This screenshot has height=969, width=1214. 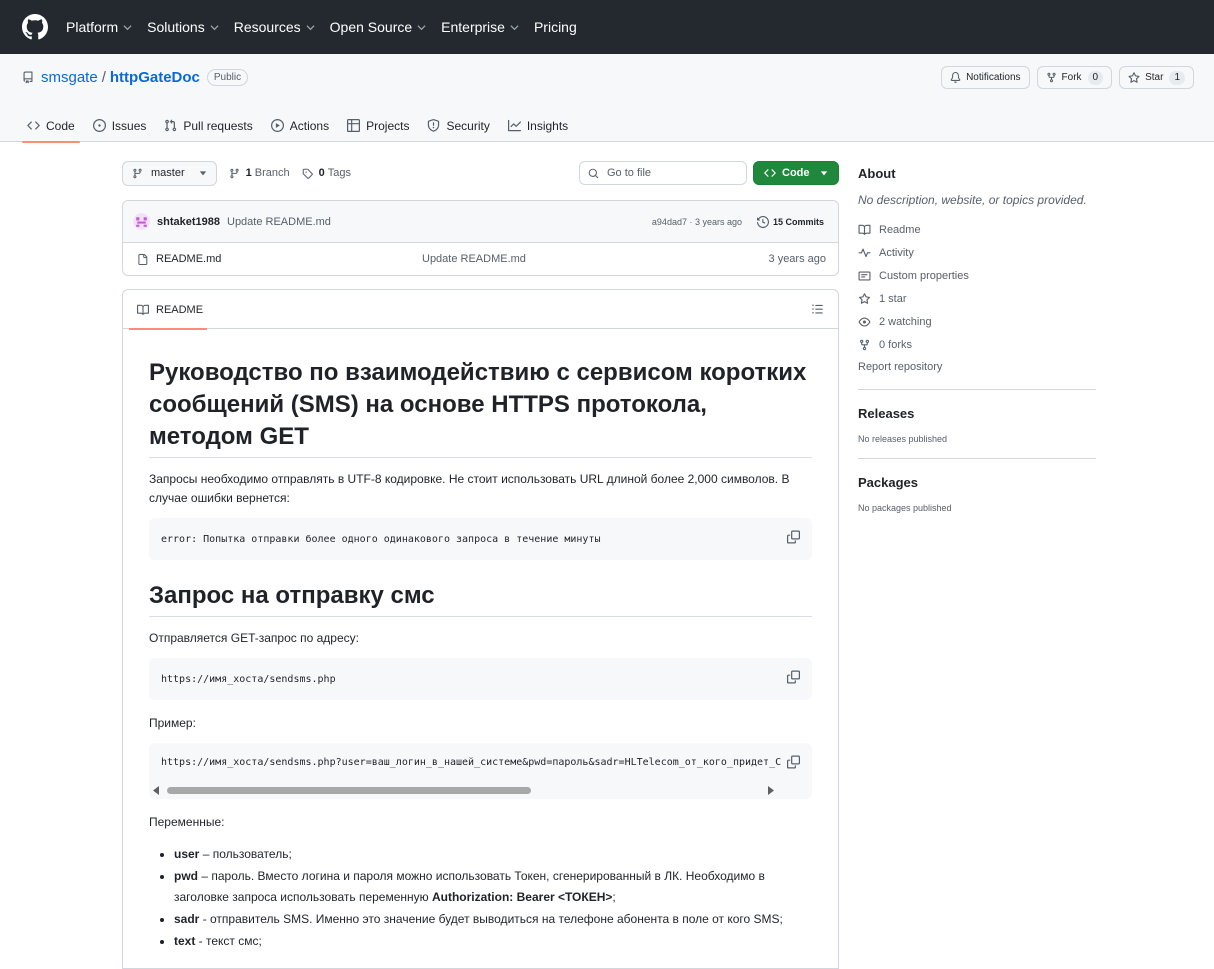 I want to click on readme-vars-label: Переменные:, so click(x=187, y=822).